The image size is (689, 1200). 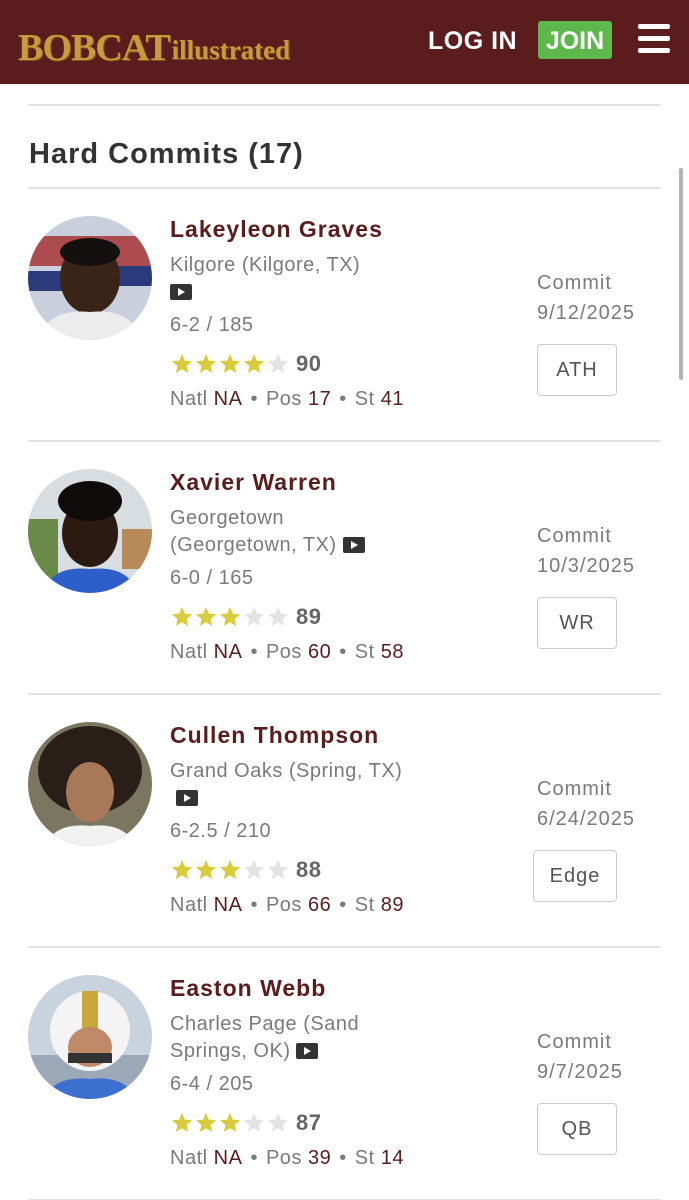 I want to click on school-text: Kilgore (Kilgore, TX), so click(x=265, y=265).